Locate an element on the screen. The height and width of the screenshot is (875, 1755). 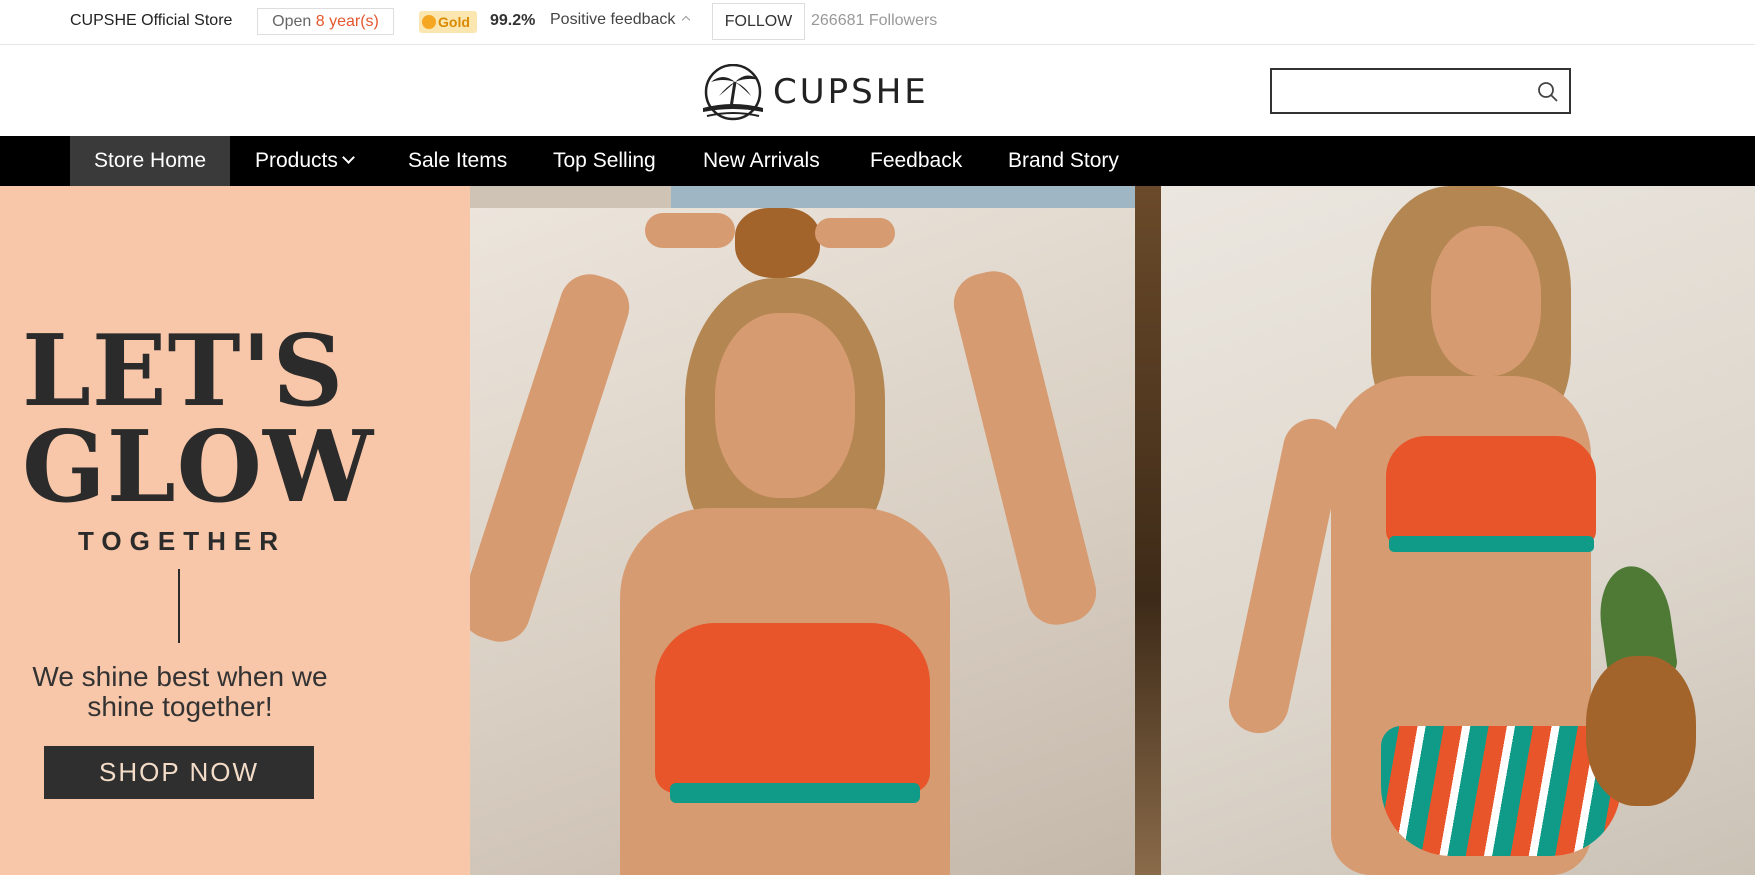
palm-tree-icon is located at coordinates (733, 92).